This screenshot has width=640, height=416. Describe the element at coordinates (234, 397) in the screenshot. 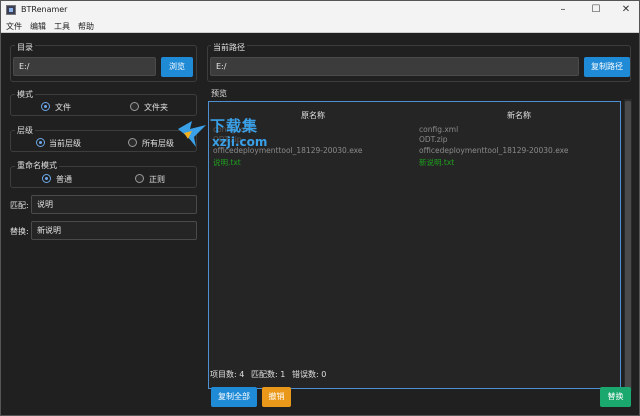

I see `copy-all-button: 复制全部` at that location.